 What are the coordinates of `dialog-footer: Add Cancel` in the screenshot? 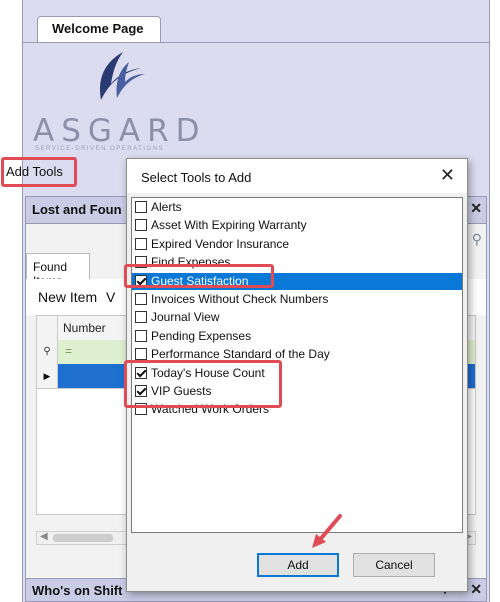 It's located at (297, 564).